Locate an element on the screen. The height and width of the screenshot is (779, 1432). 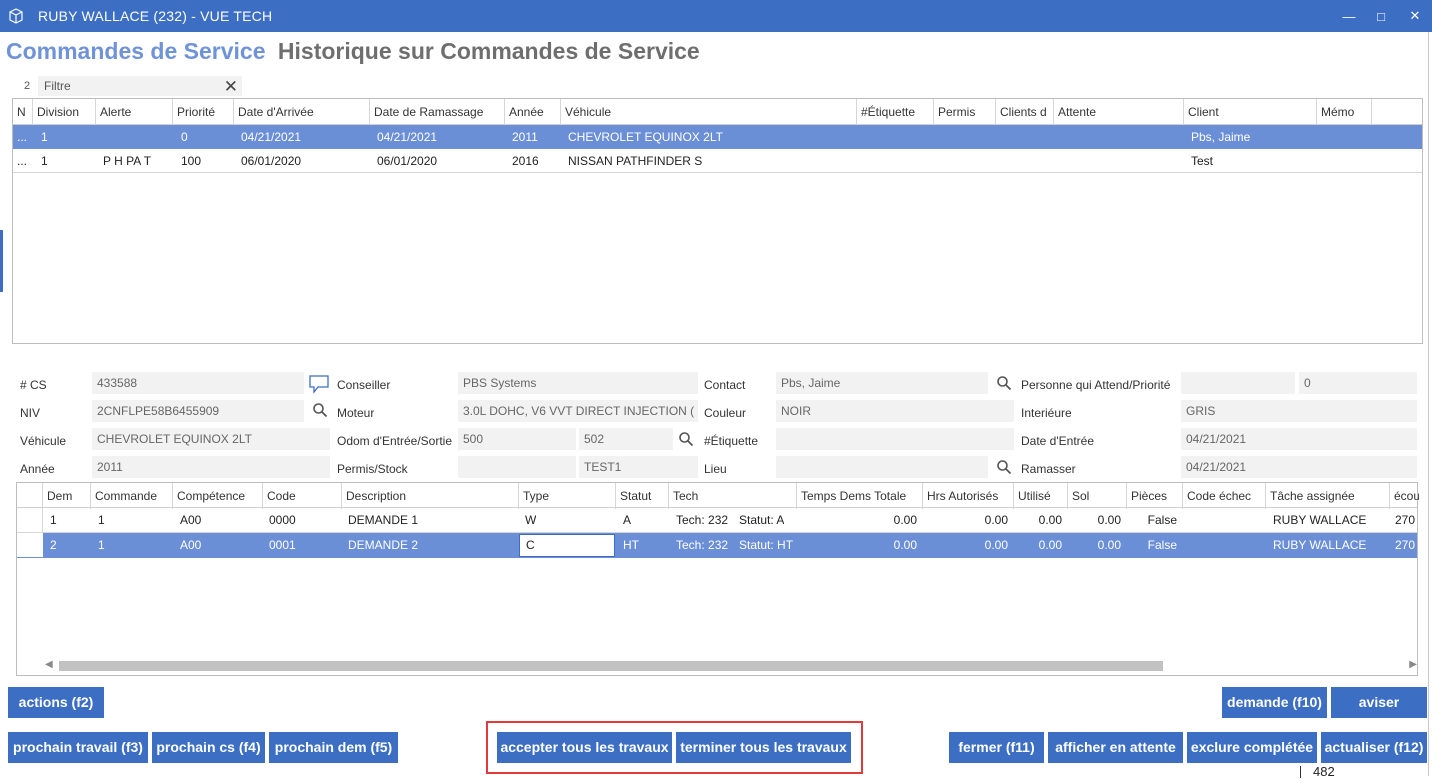
cs-field: 433588 is located at coordinates (198, 383).